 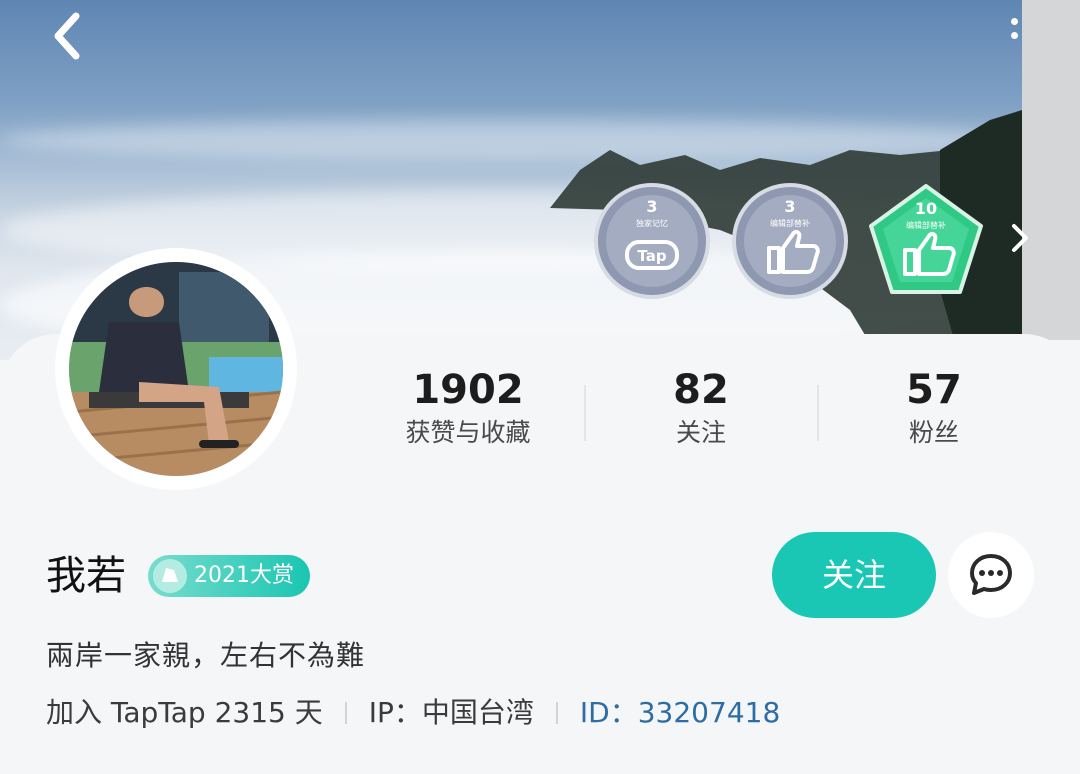 I want to click on message-bubble-icon, so click(x=991, y=574).